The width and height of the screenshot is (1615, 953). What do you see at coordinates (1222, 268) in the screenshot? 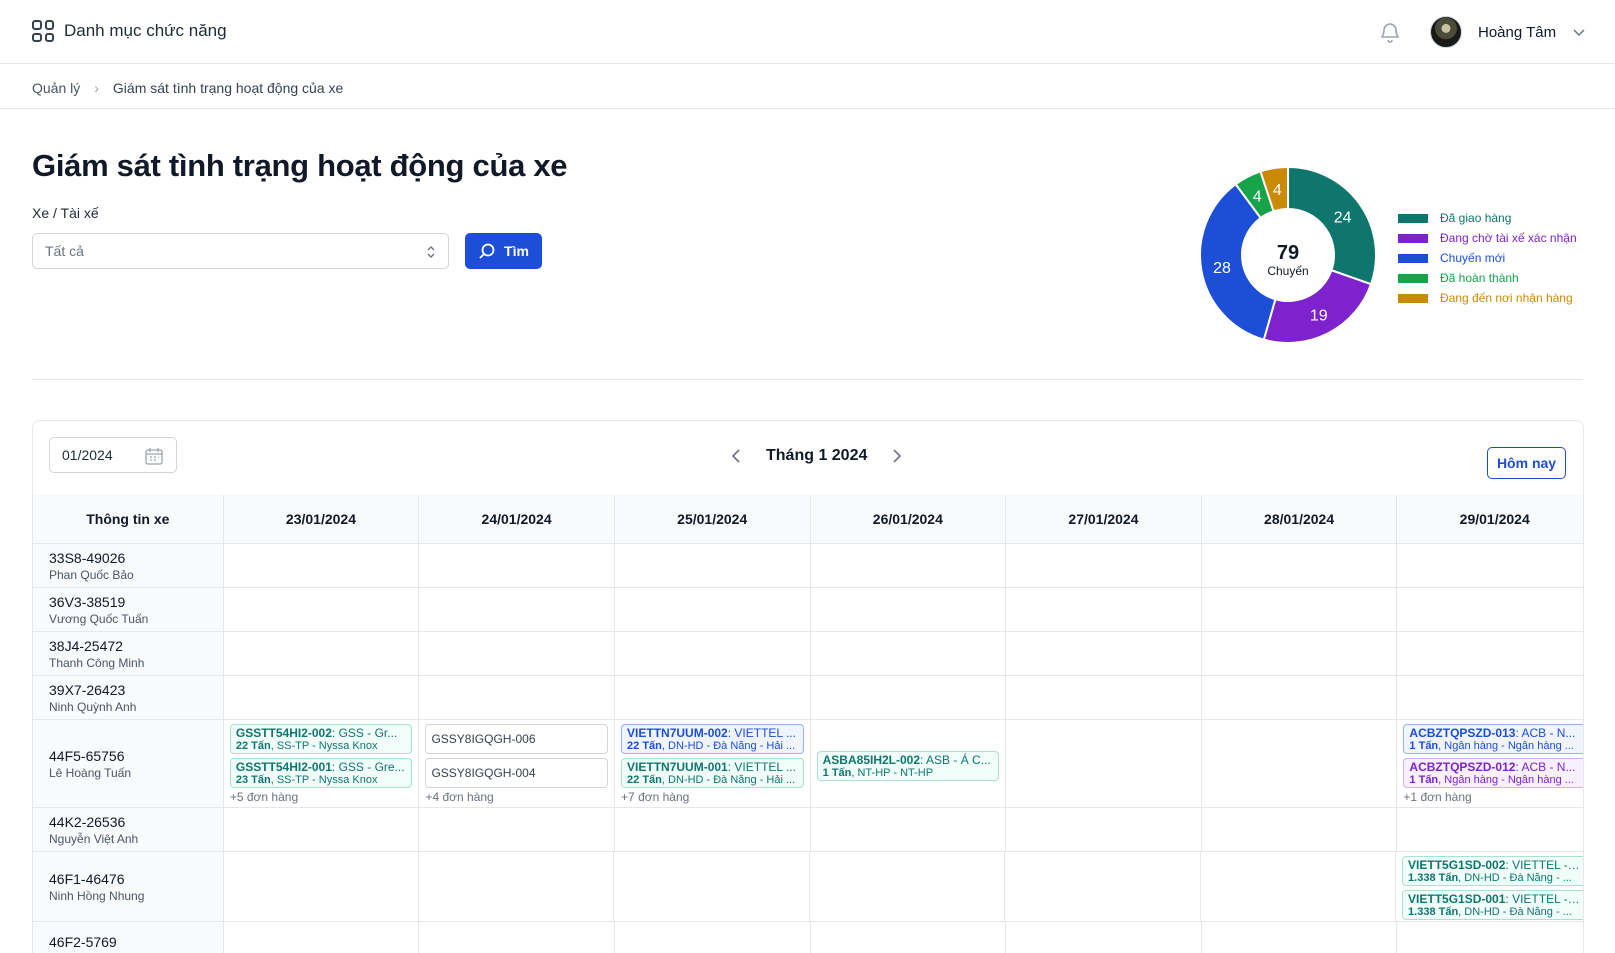
I see `donut-slice-label: 28` at bounding box center [1222, 268].